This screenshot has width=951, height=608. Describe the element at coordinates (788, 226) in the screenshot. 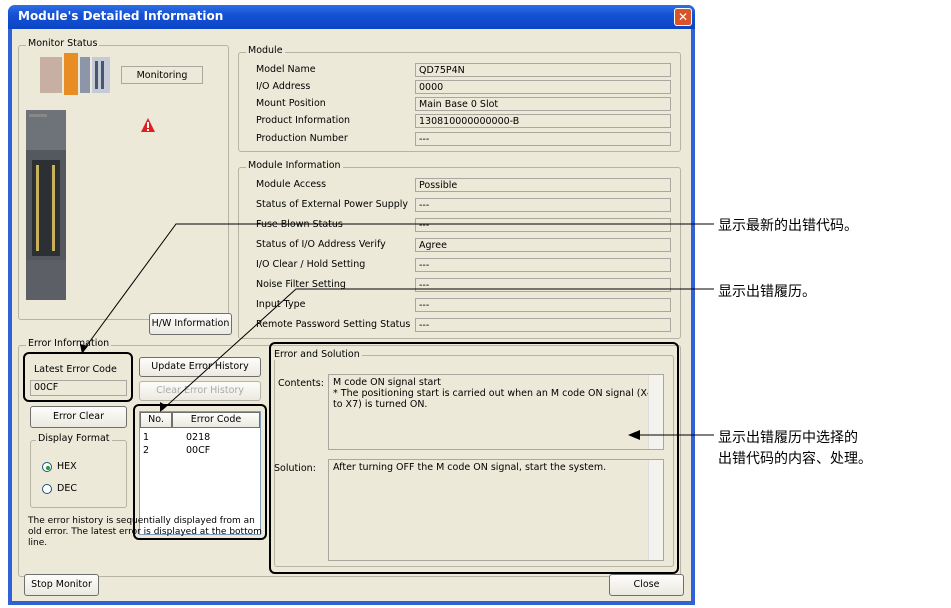

I see `annotation-latest-error: 显示最新的出错代码。` at that location.